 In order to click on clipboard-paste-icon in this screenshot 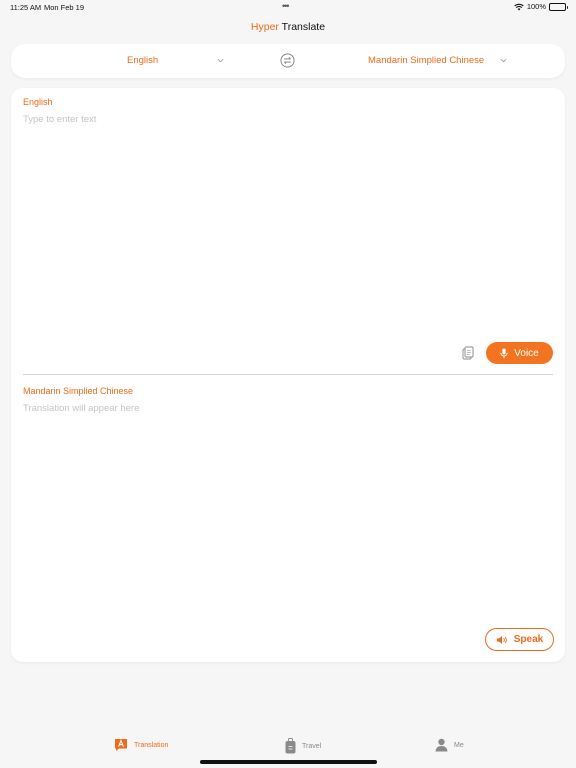, I will do `click(468, 353)`.